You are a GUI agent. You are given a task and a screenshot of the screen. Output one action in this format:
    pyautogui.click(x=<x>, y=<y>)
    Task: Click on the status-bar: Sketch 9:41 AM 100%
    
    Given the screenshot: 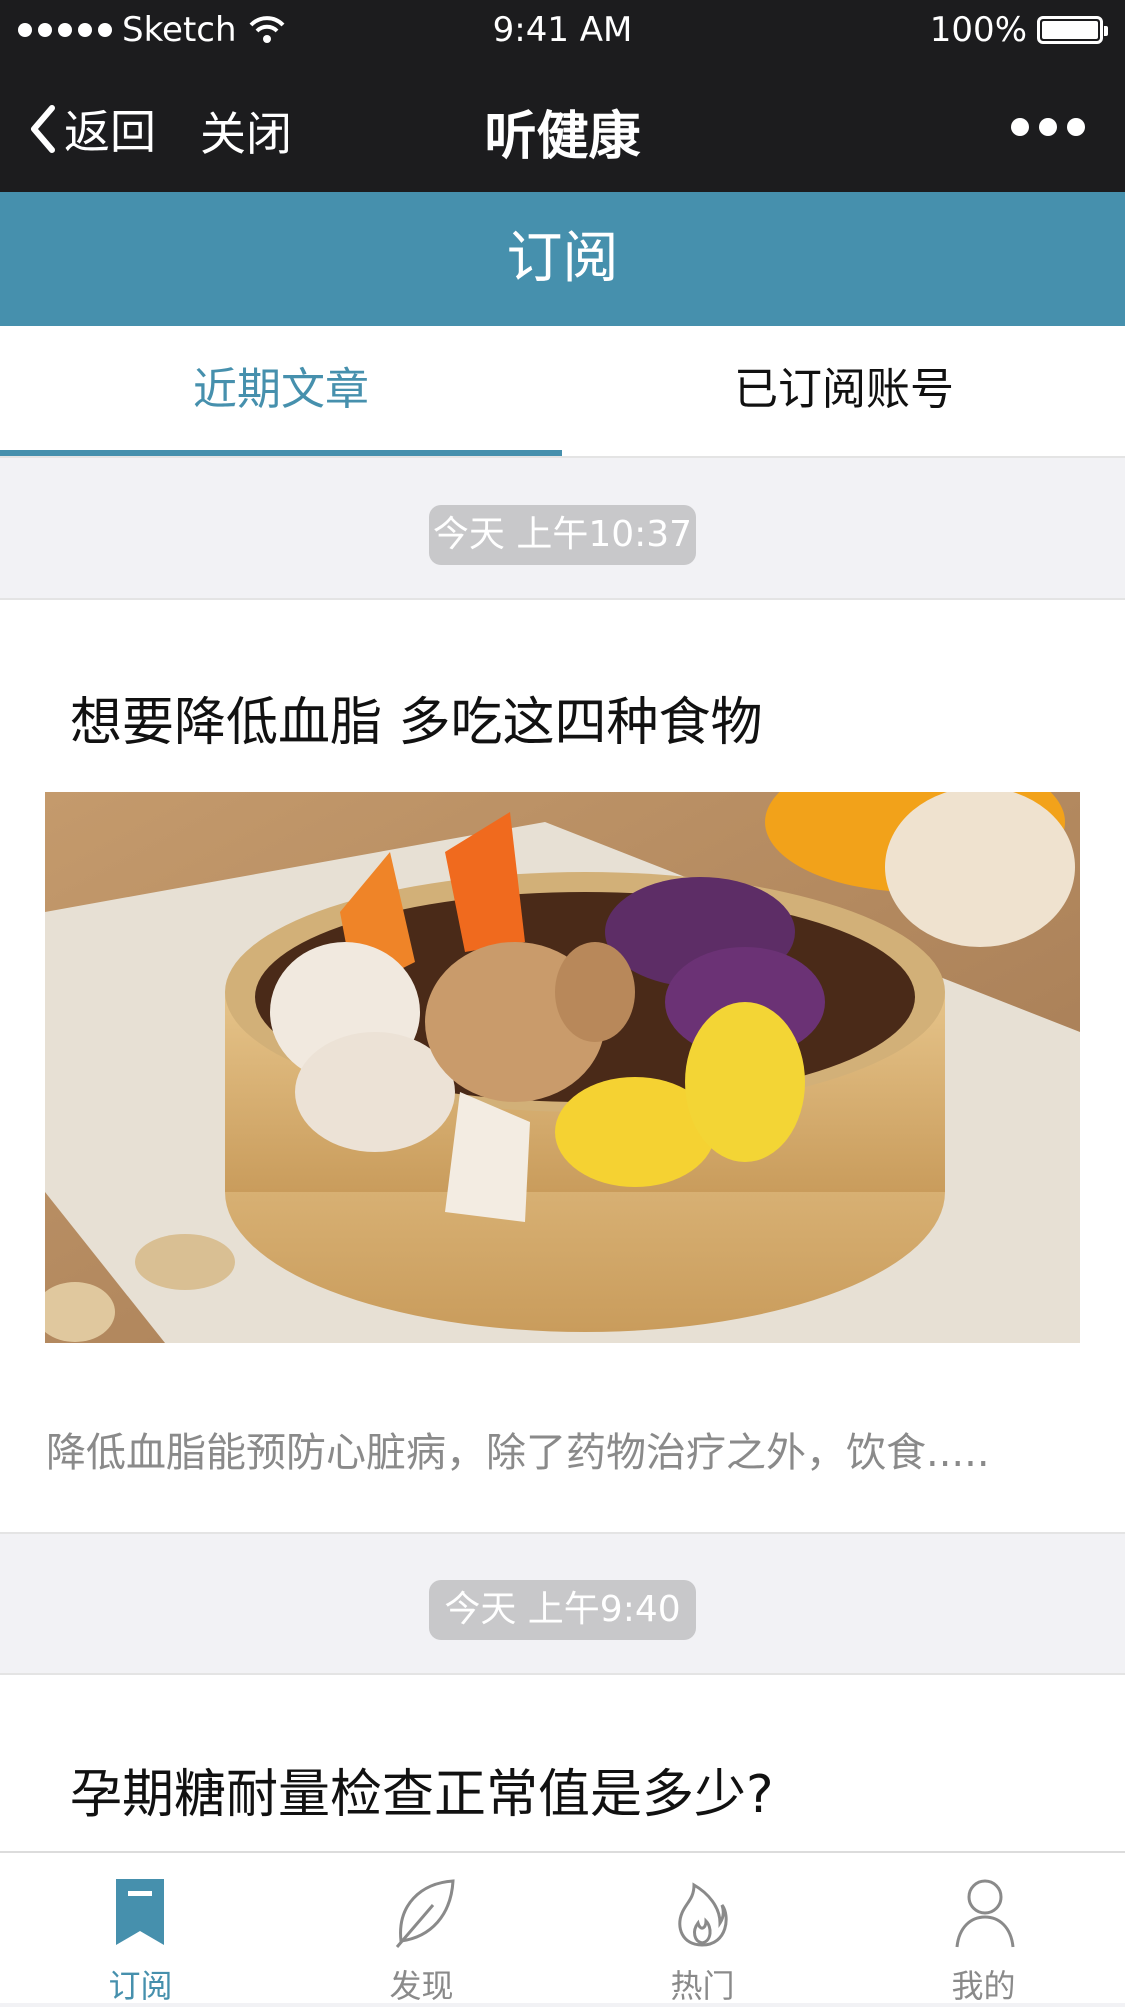 What is the action you would take?
    pyautogui.click(x=562, y=33)
    